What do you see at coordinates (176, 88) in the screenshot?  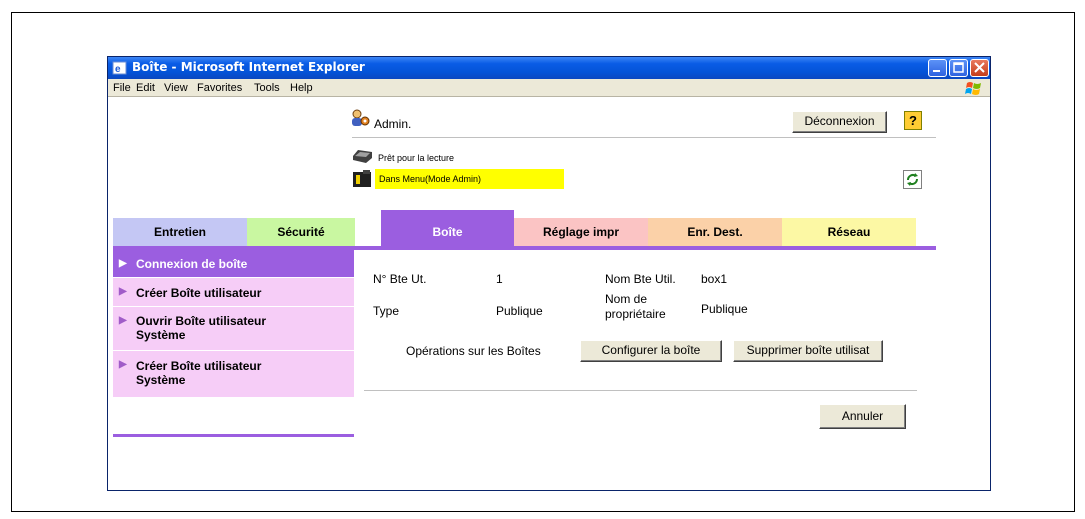 I see `menu-view: View` at bounding box center [176, 88].